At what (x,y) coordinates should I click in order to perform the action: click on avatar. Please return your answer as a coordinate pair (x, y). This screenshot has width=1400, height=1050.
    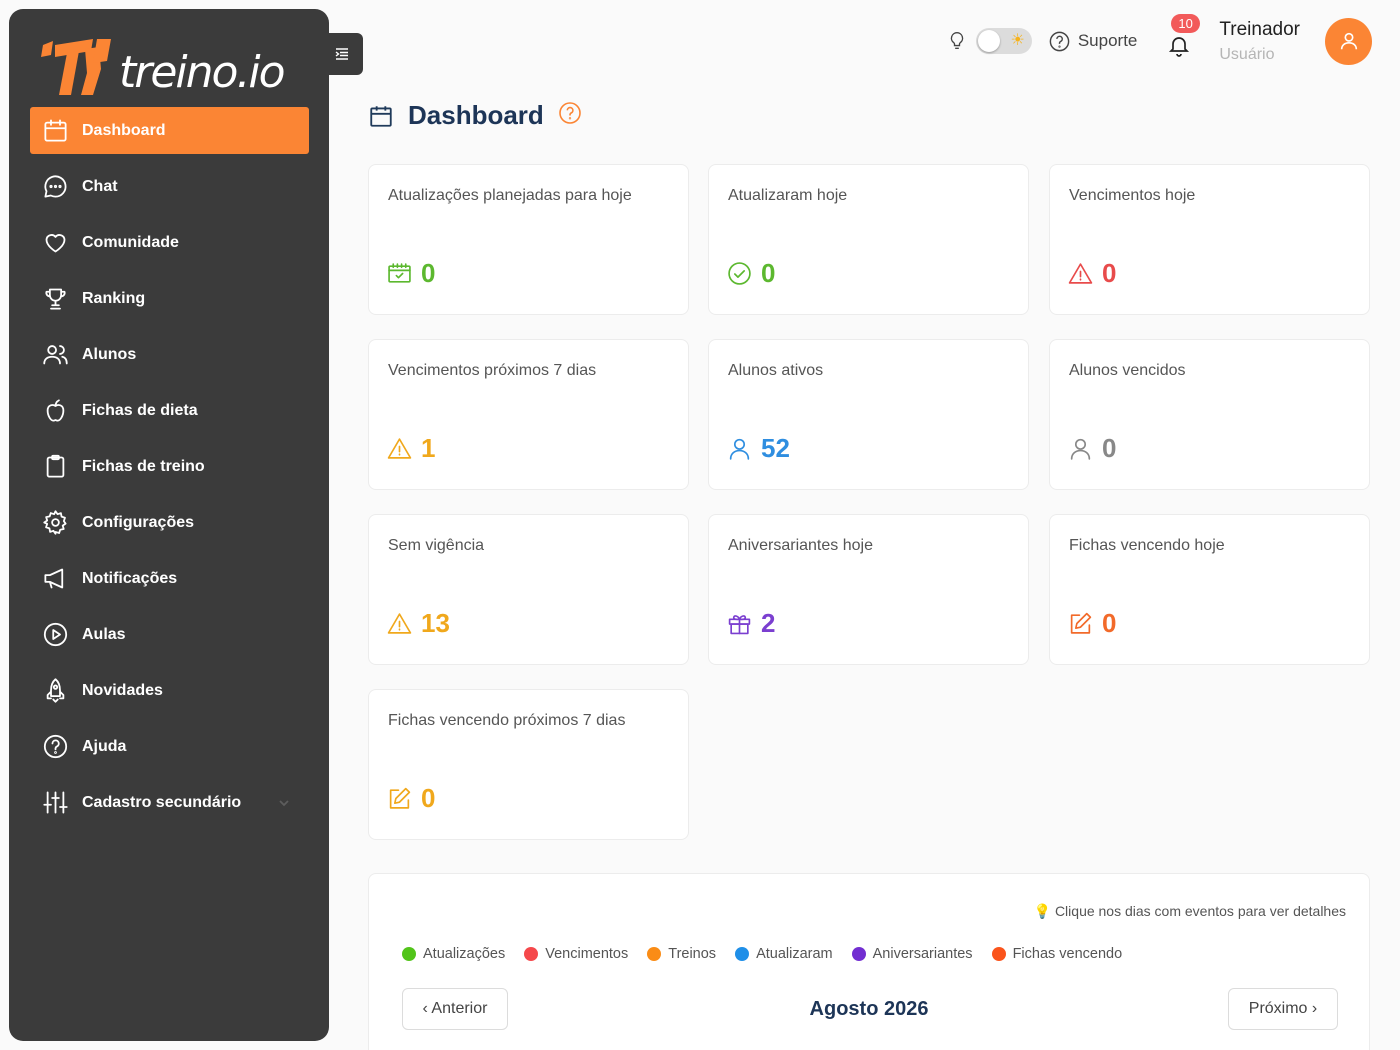
    Looking at the image, I should click on (1348, 41).